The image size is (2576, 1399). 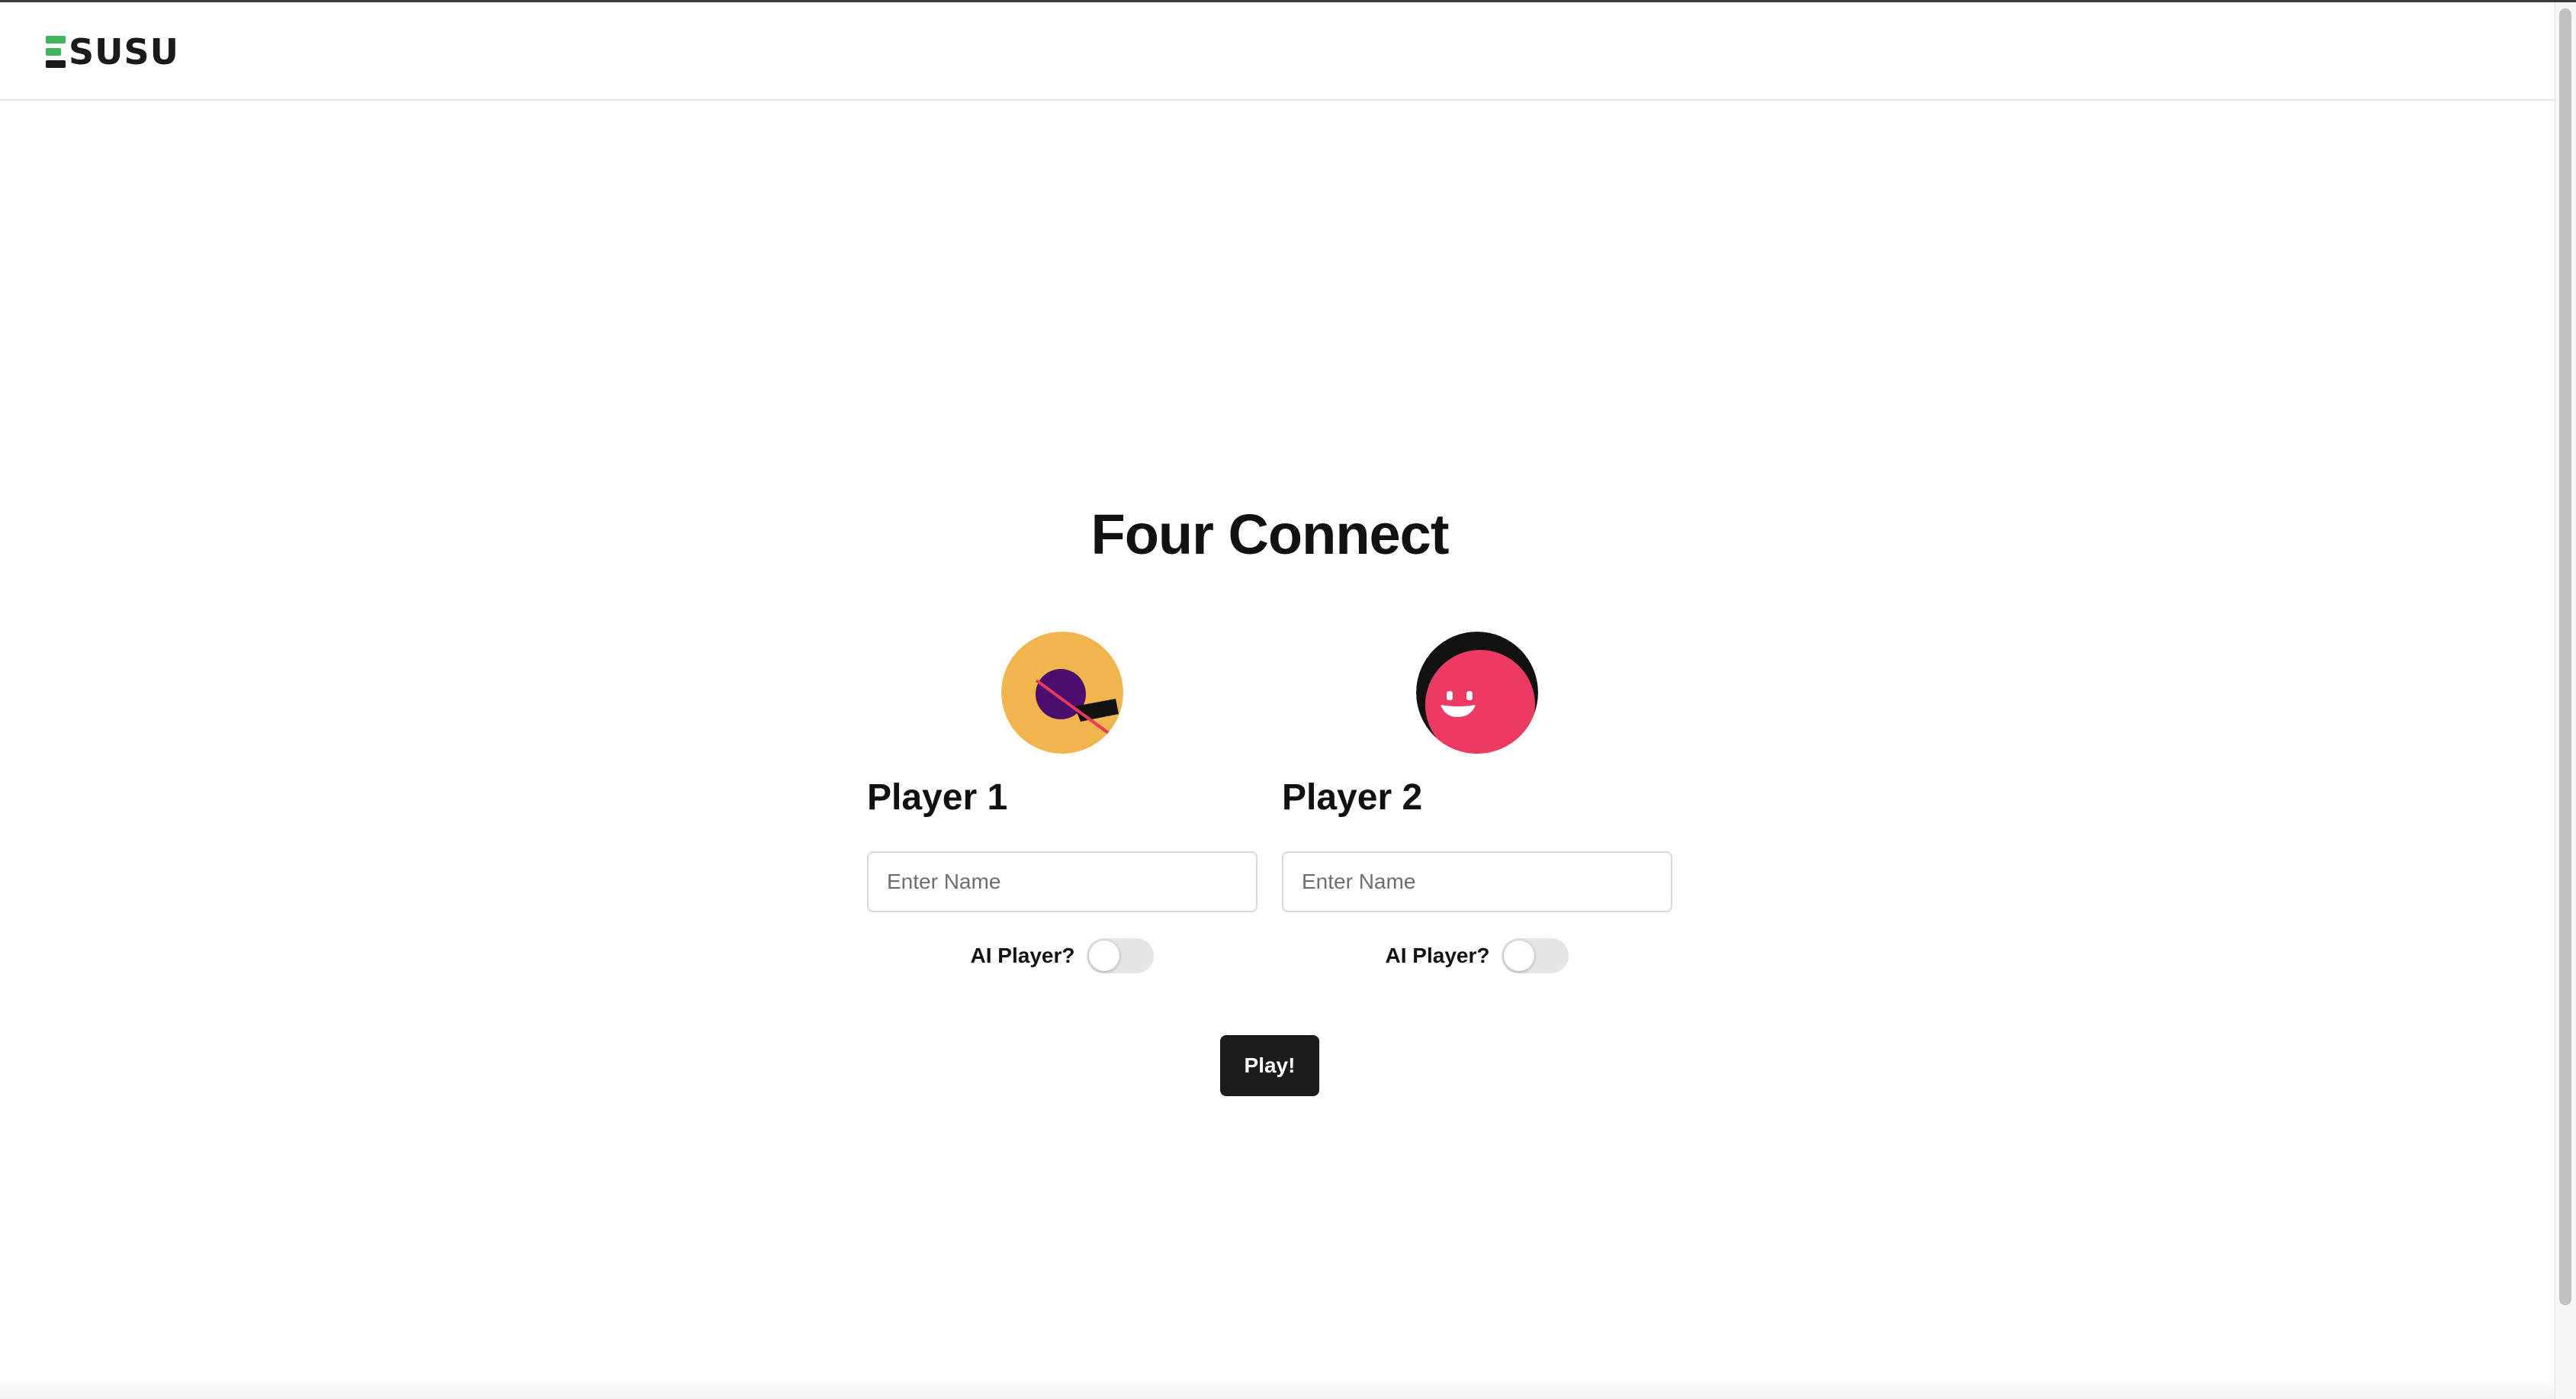 I want to click on logo-text: SUSU, so click(x=124, y=51).